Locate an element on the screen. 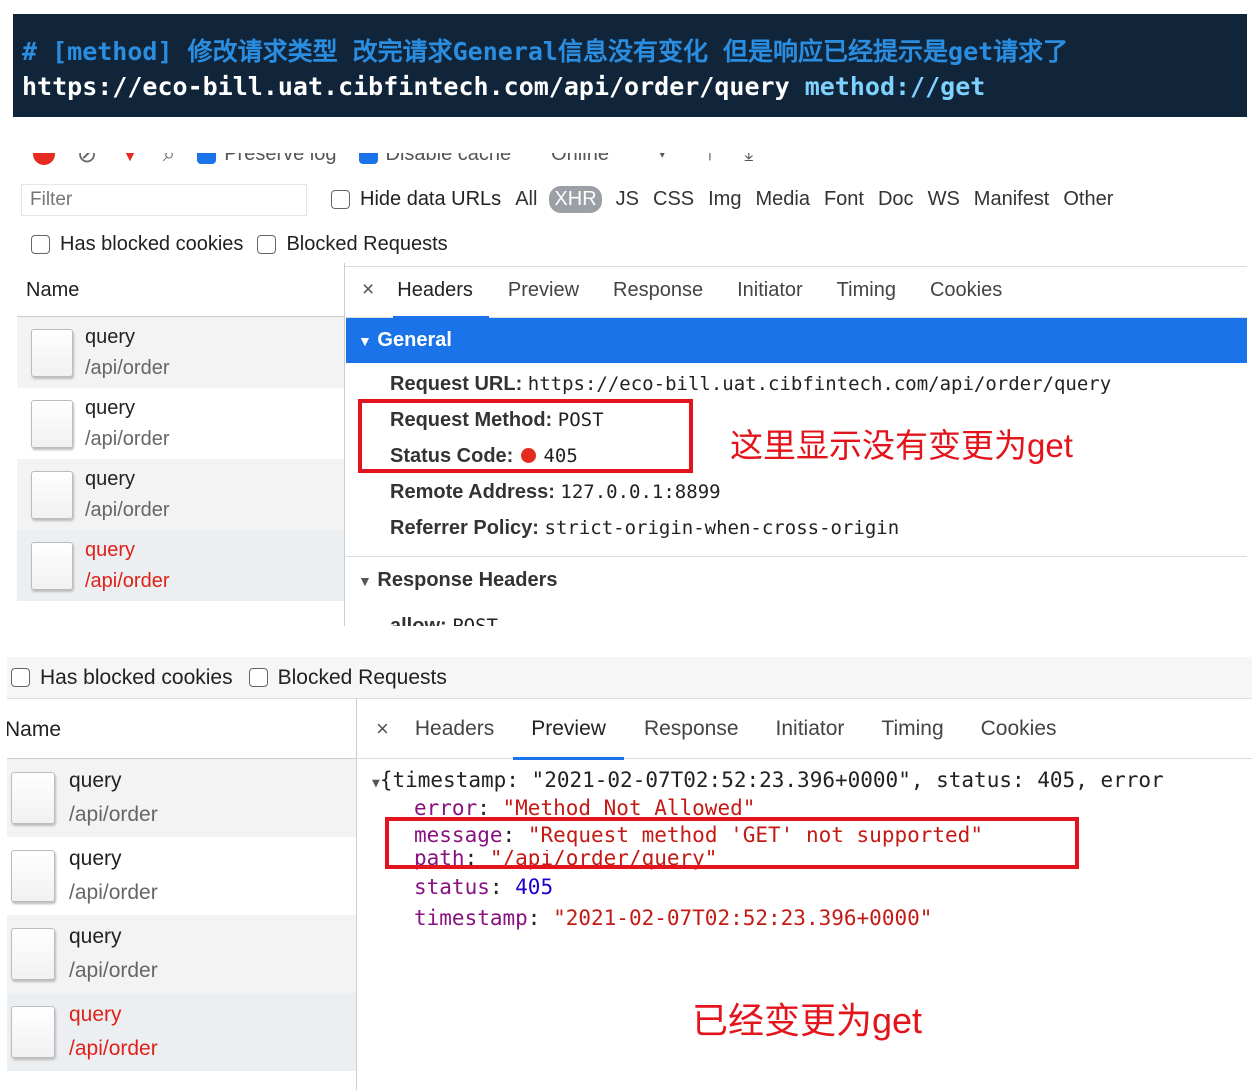 Image resolution: width=1252 pixels, height=1090 pixels. allow-row: allow: POST is located at coordinates (796, 617).